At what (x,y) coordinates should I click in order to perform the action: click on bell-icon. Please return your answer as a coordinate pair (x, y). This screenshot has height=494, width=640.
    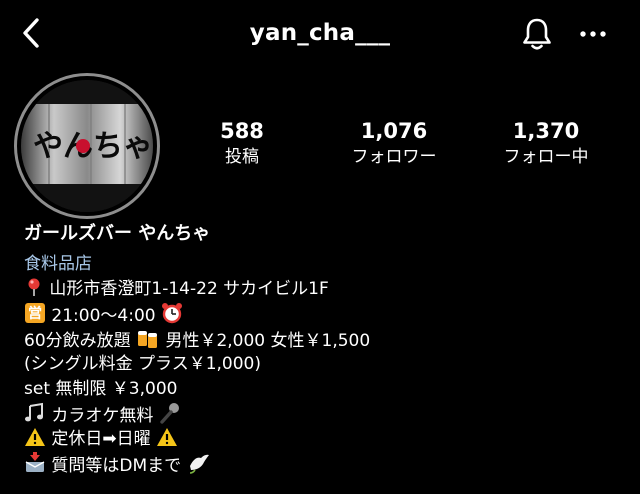
    Looking at the image, I should click on (537, 34).